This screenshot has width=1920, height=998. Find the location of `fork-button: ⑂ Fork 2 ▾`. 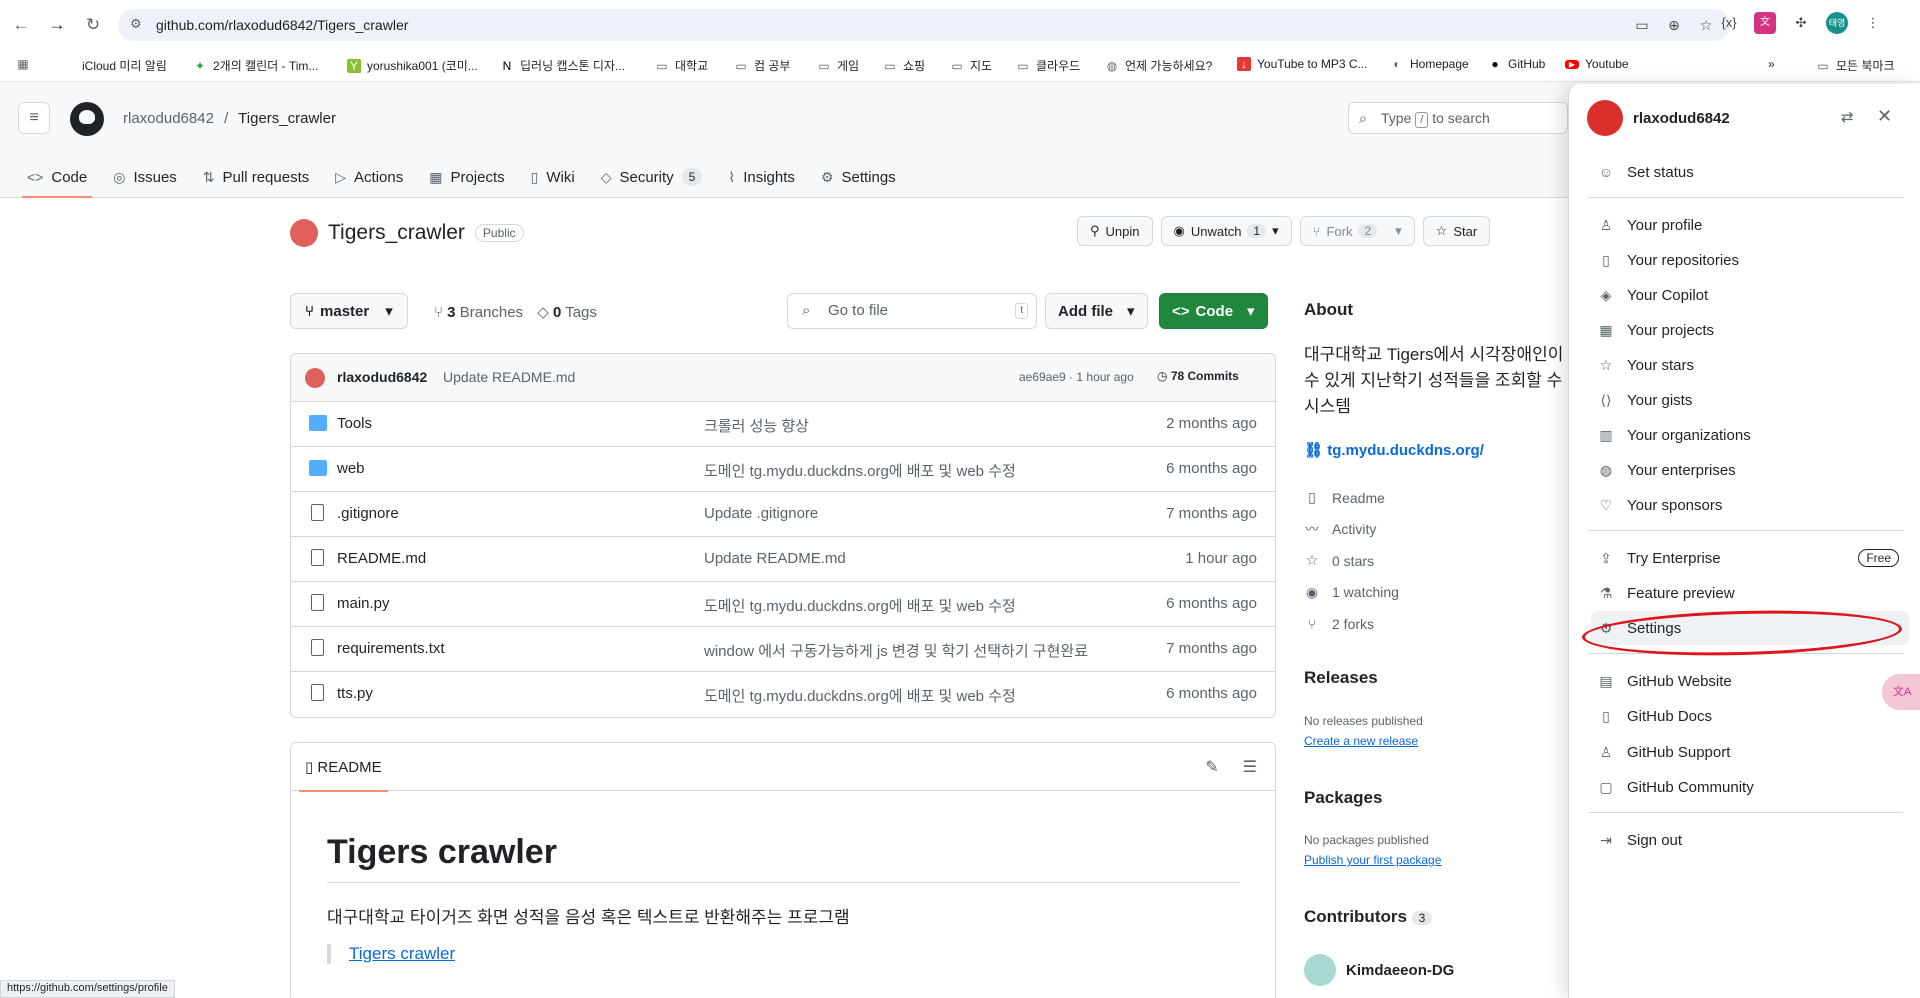

fork-button: ⑂ Fork 2 ▾ is located at coordinates (1357, 231).